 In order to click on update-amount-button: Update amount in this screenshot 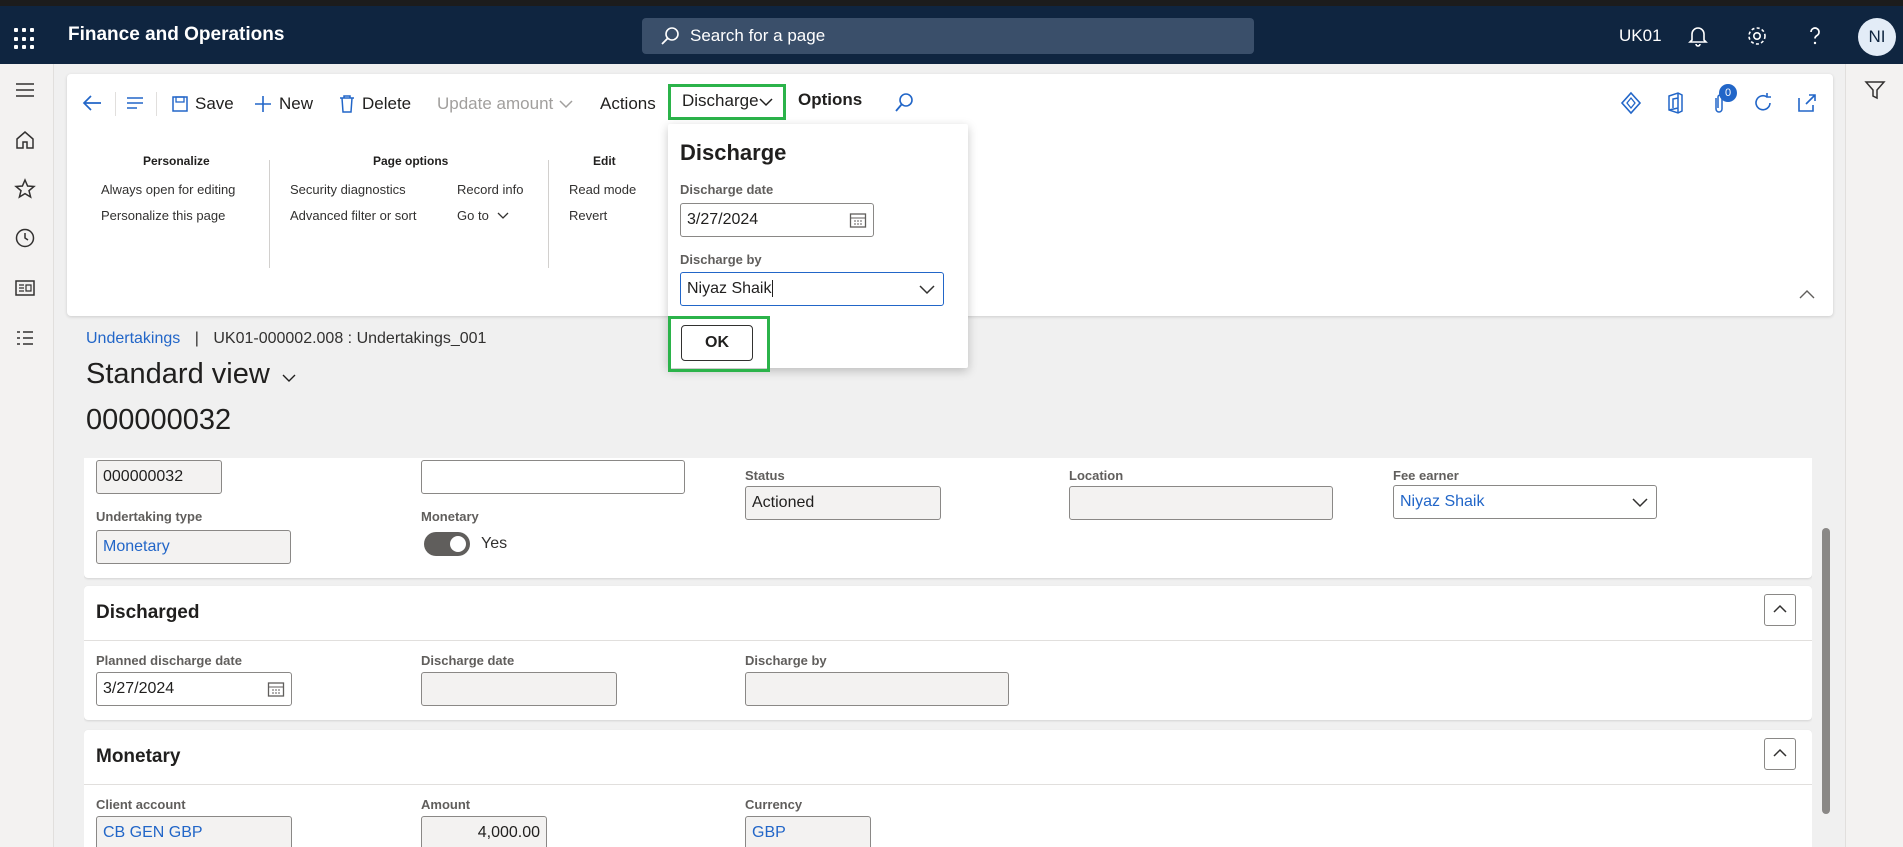, I will do `click(505, 104)`.